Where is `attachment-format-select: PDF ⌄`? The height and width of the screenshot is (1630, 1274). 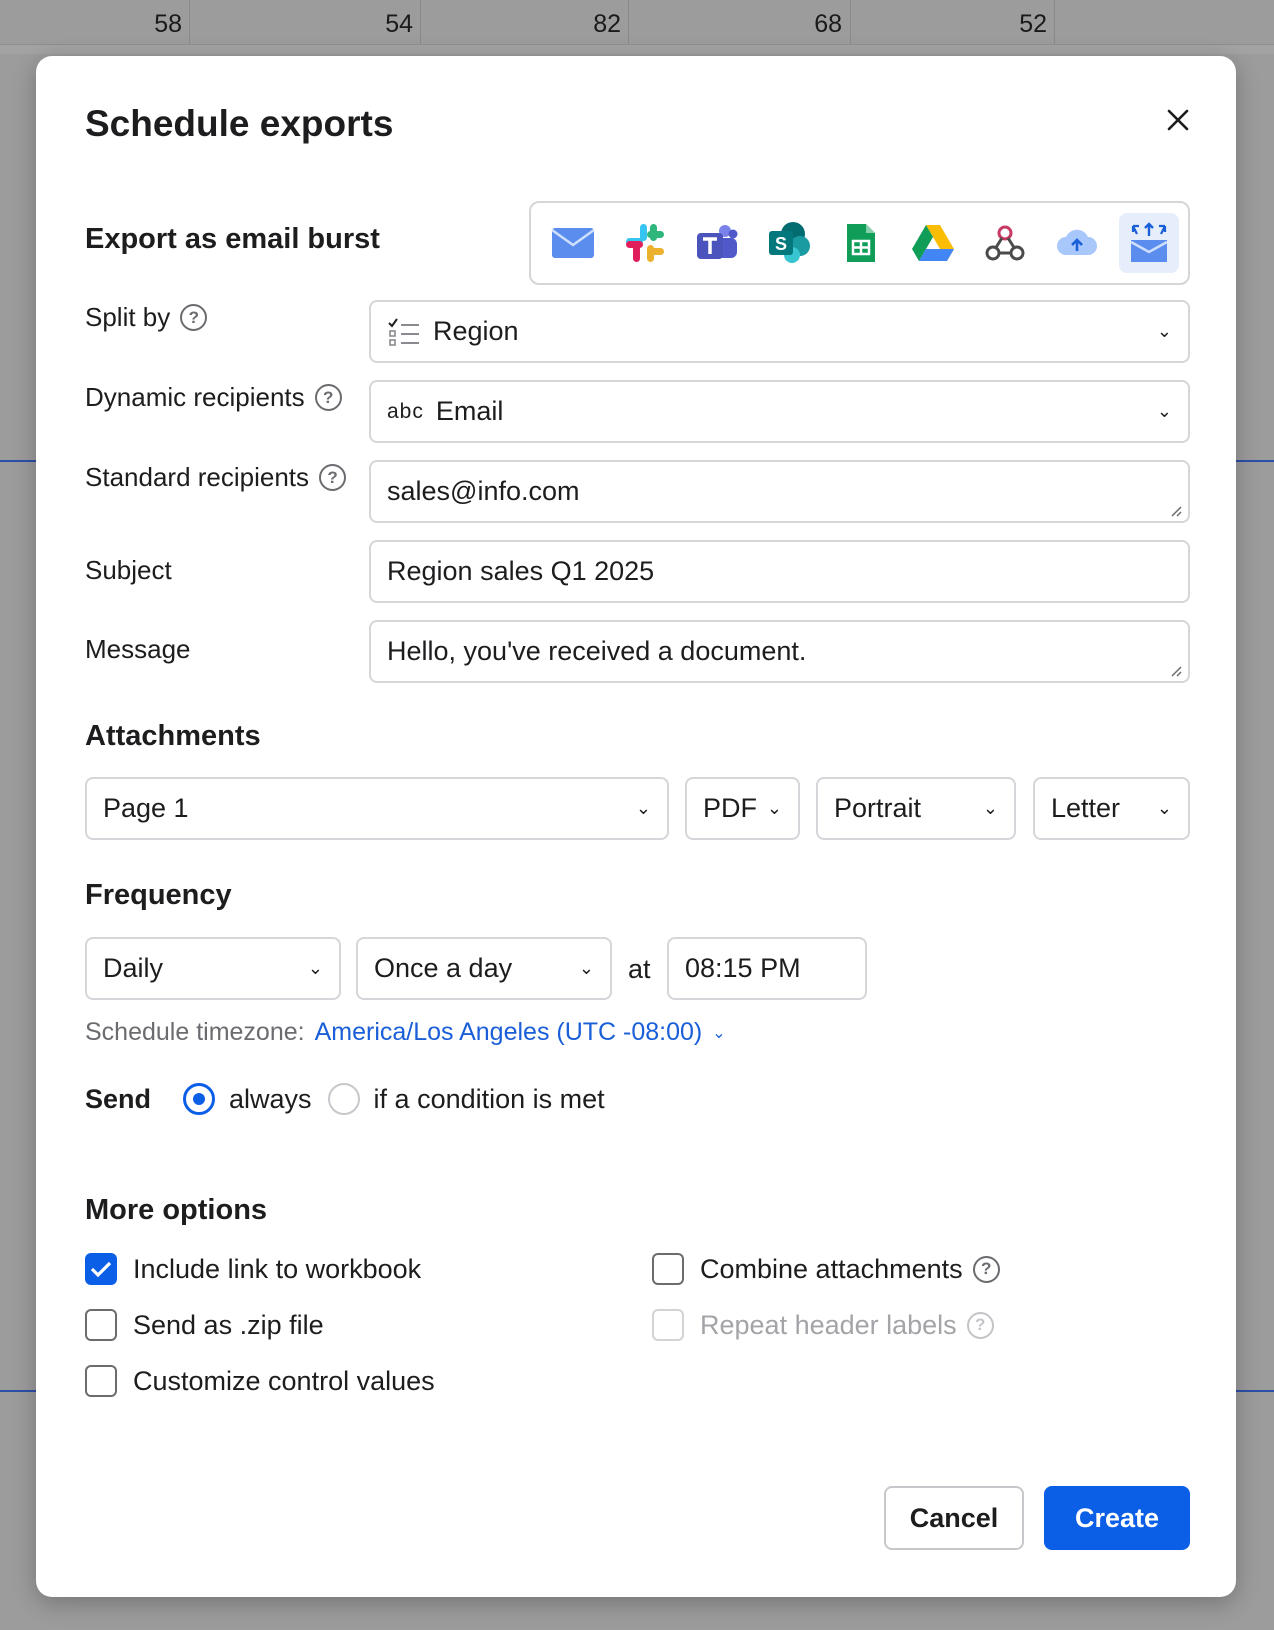 attachment-format-select: PDF ⌄ is located at coordinates (742, 808).